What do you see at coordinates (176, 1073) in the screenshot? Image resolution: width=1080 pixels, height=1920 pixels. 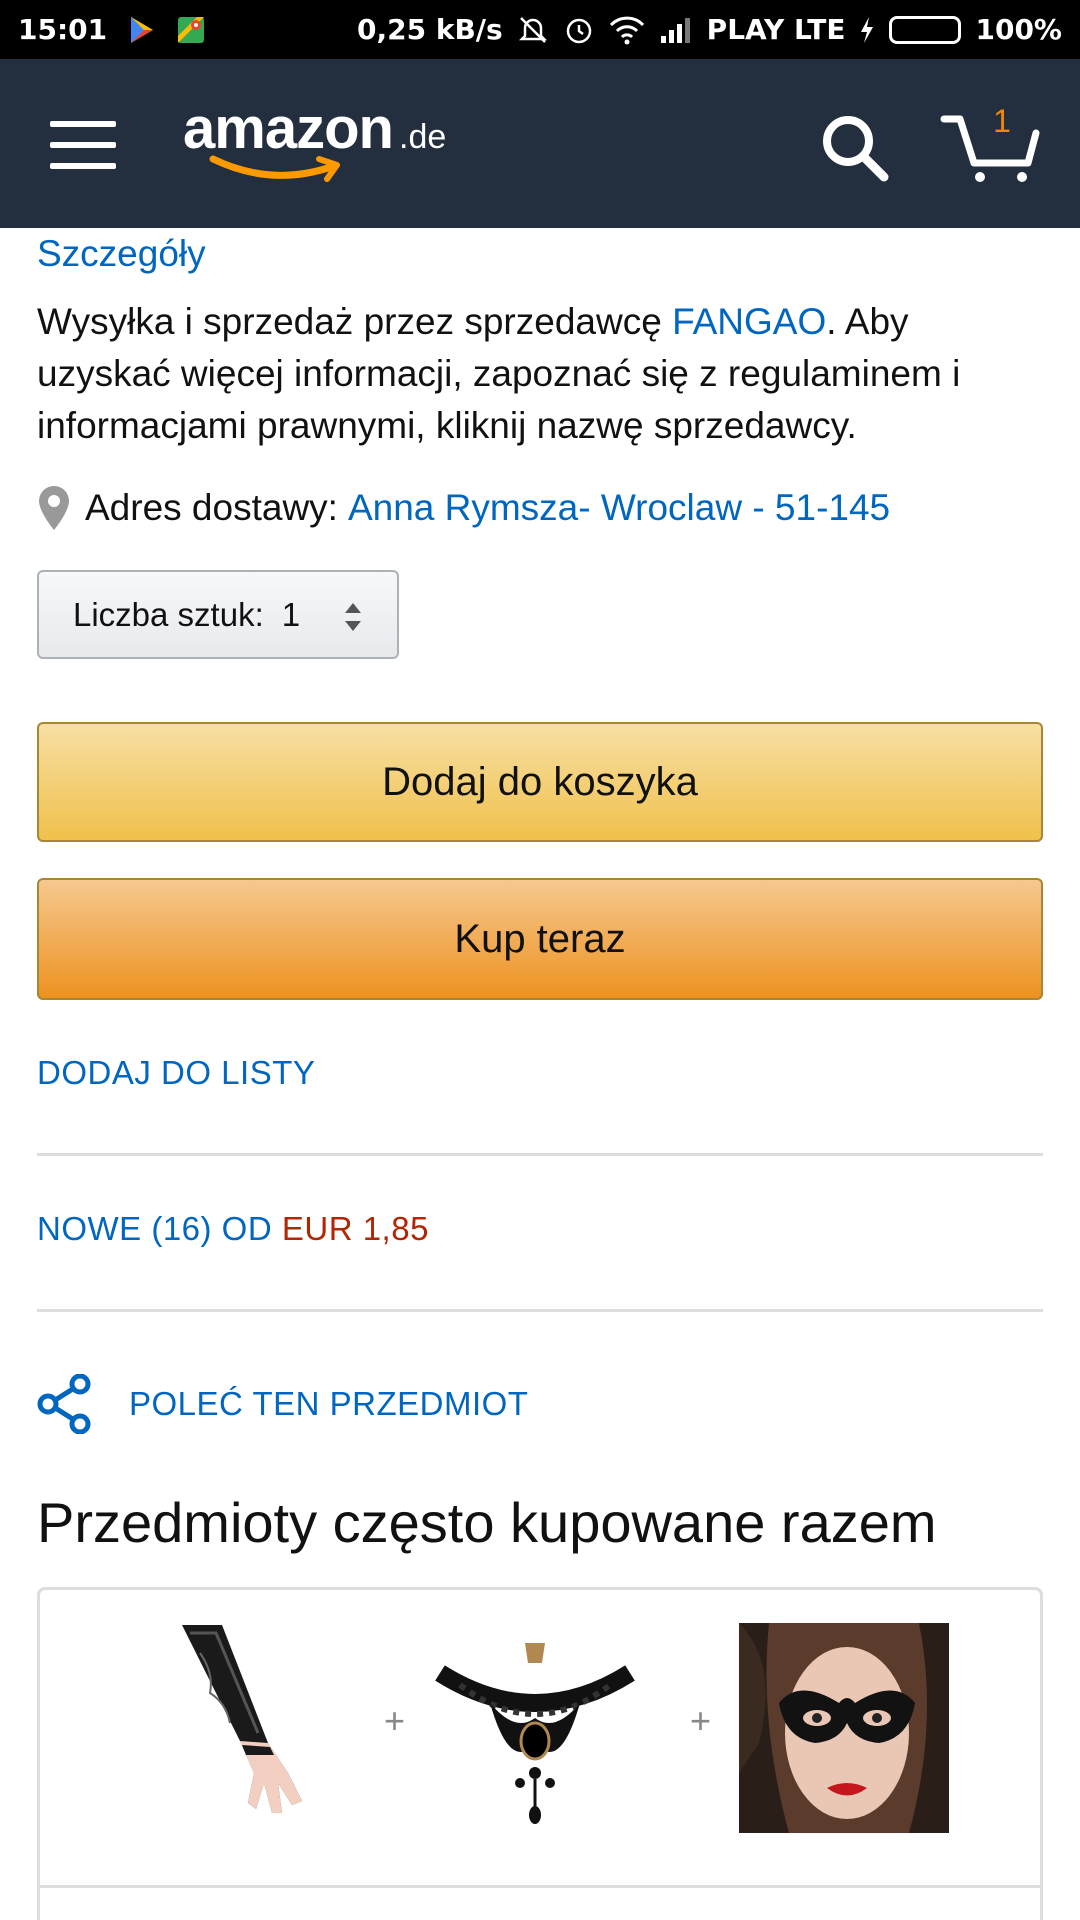 I see `add-to-list-link: DODAJ DO LISTY` at bounding box center [176, 1073].